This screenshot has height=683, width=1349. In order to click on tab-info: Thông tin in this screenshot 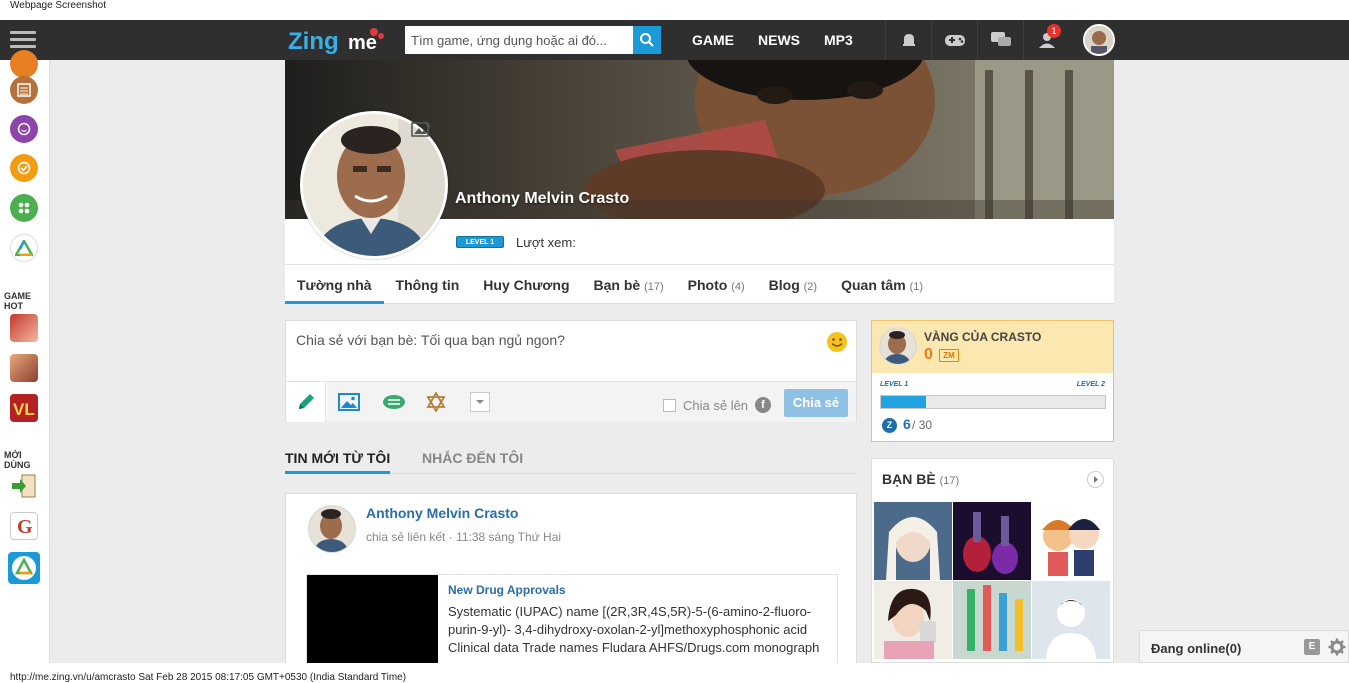, I will do `click(428, 284)`.